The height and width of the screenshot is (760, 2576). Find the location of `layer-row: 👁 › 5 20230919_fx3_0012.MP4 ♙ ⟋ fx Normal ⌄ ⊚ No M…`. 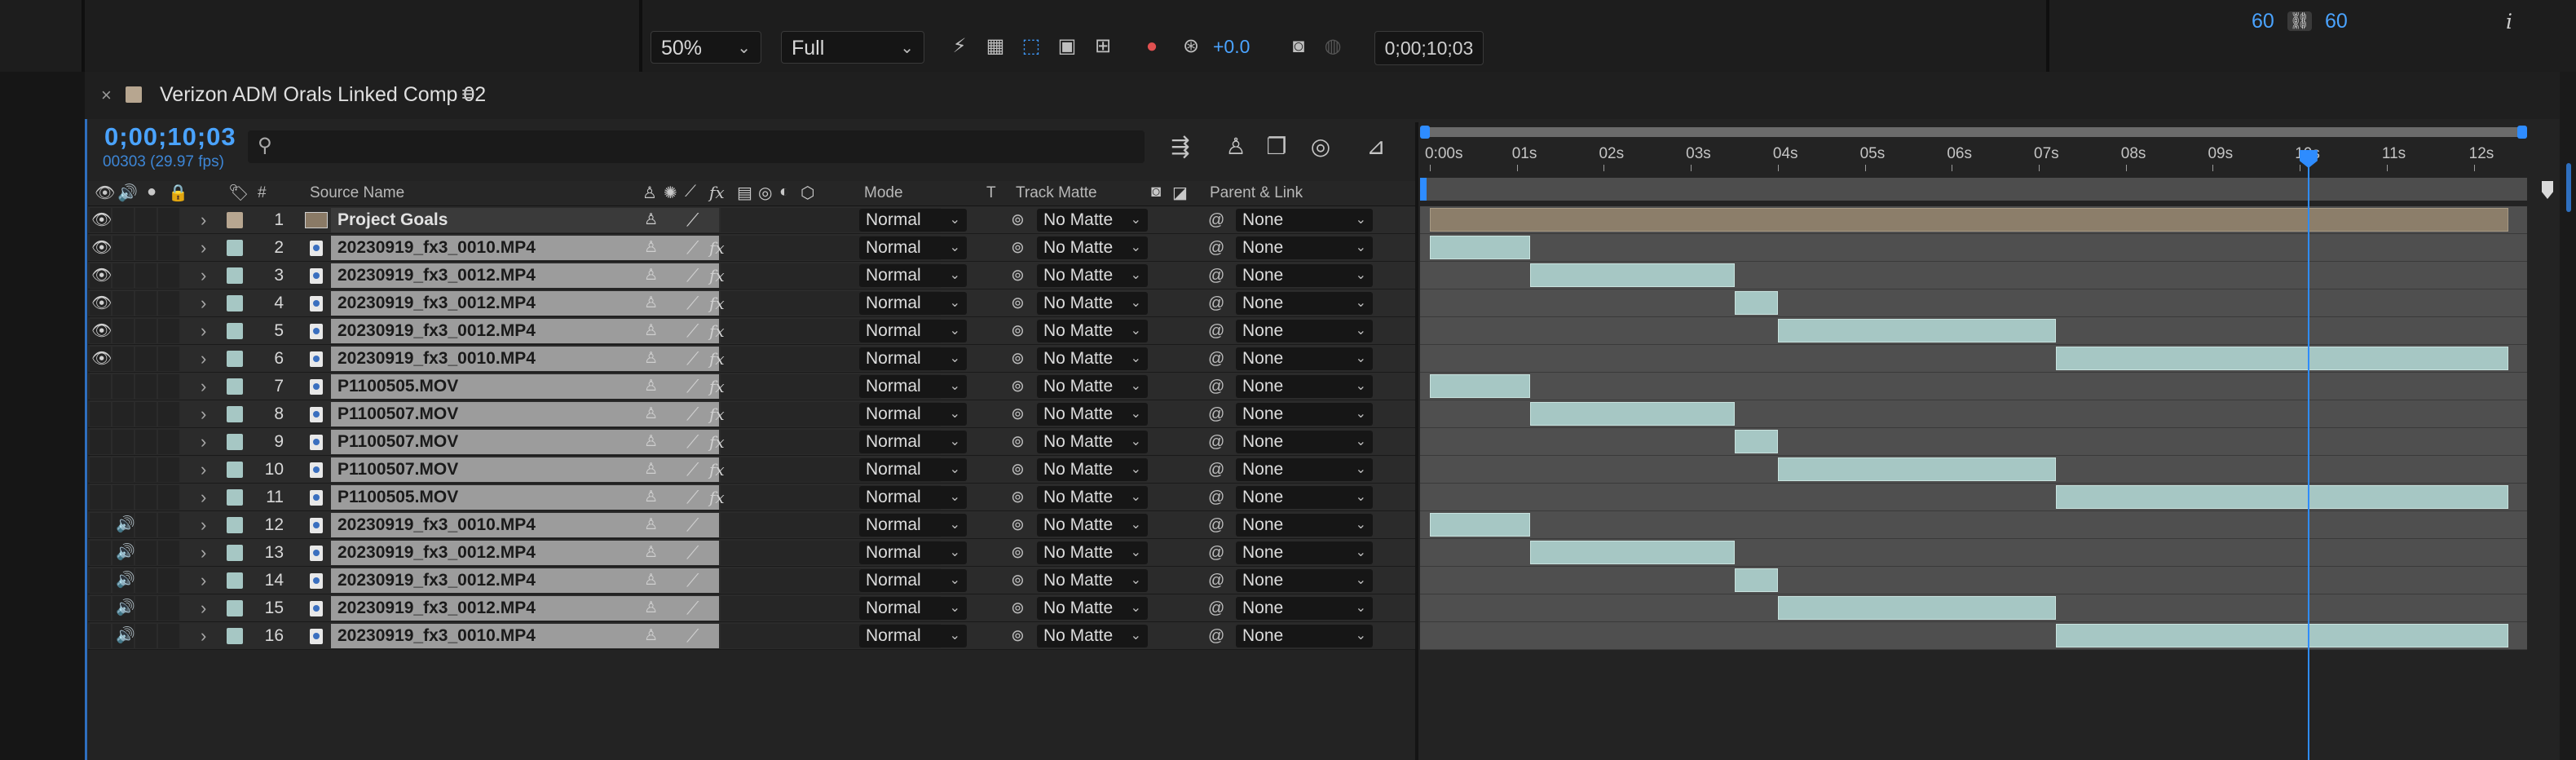

layer-row: 👁 › 5 20230919_fx3_0012.MP4 ♙ ⟋ fx Normal ⌄ ⊚ No M… is located at coordinates (752, 331).